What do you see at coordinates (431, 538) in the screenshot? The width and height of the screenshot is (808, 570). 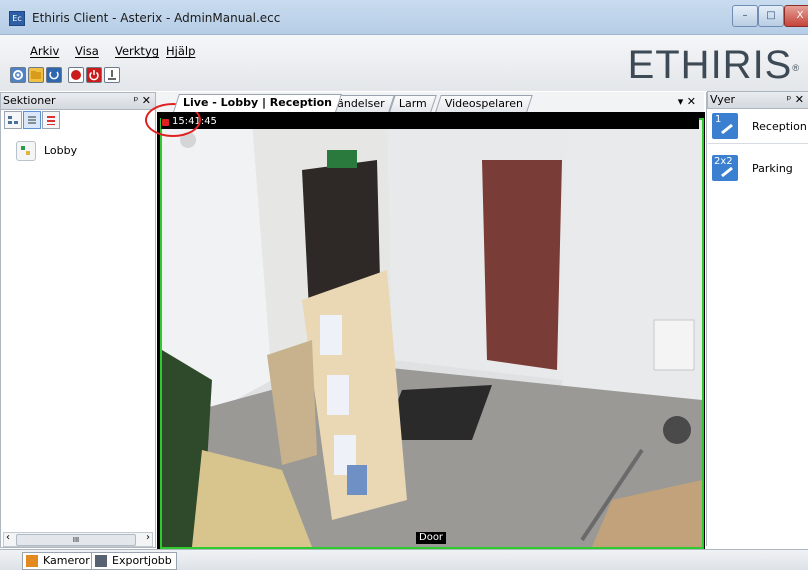 I see `camera-label: Door` at bounding box center [431, 538].